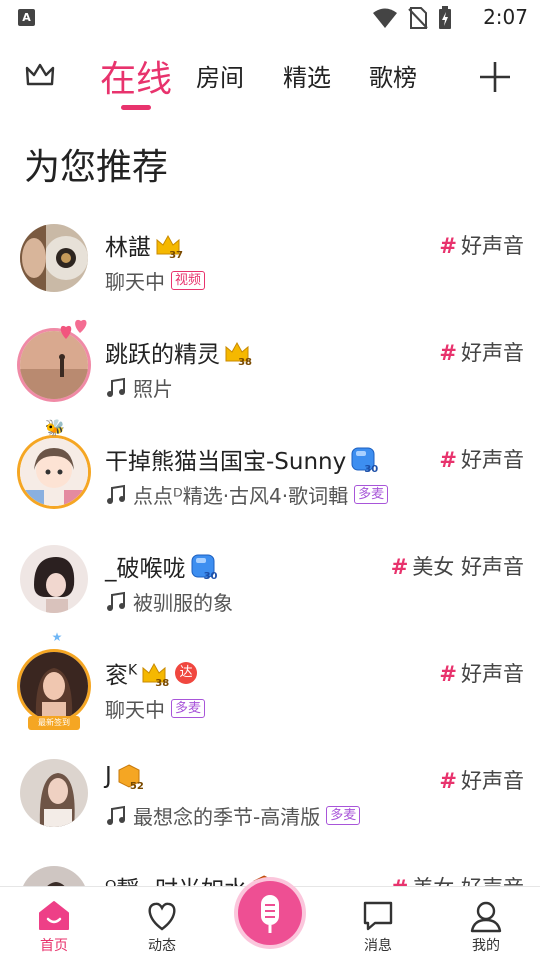 The image size is (540, 960). I want to click on list-item: 跳跃的精灵 38 照片 # 好声音, so click(270, 364).